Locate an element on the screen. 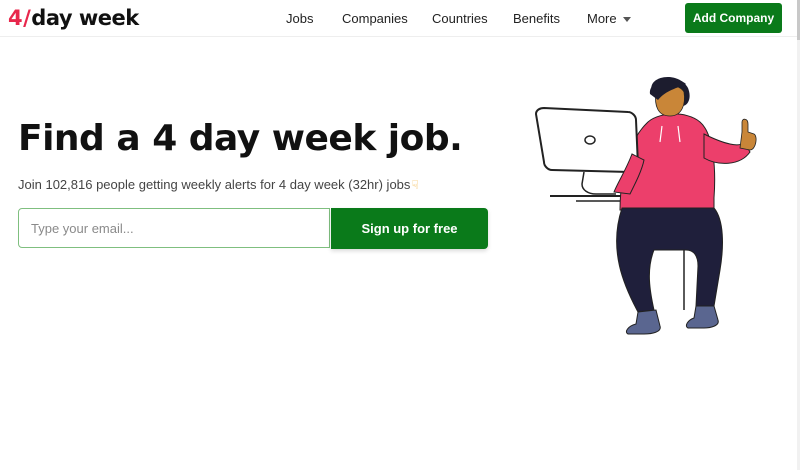  pants is located at coordinates (669, 260).